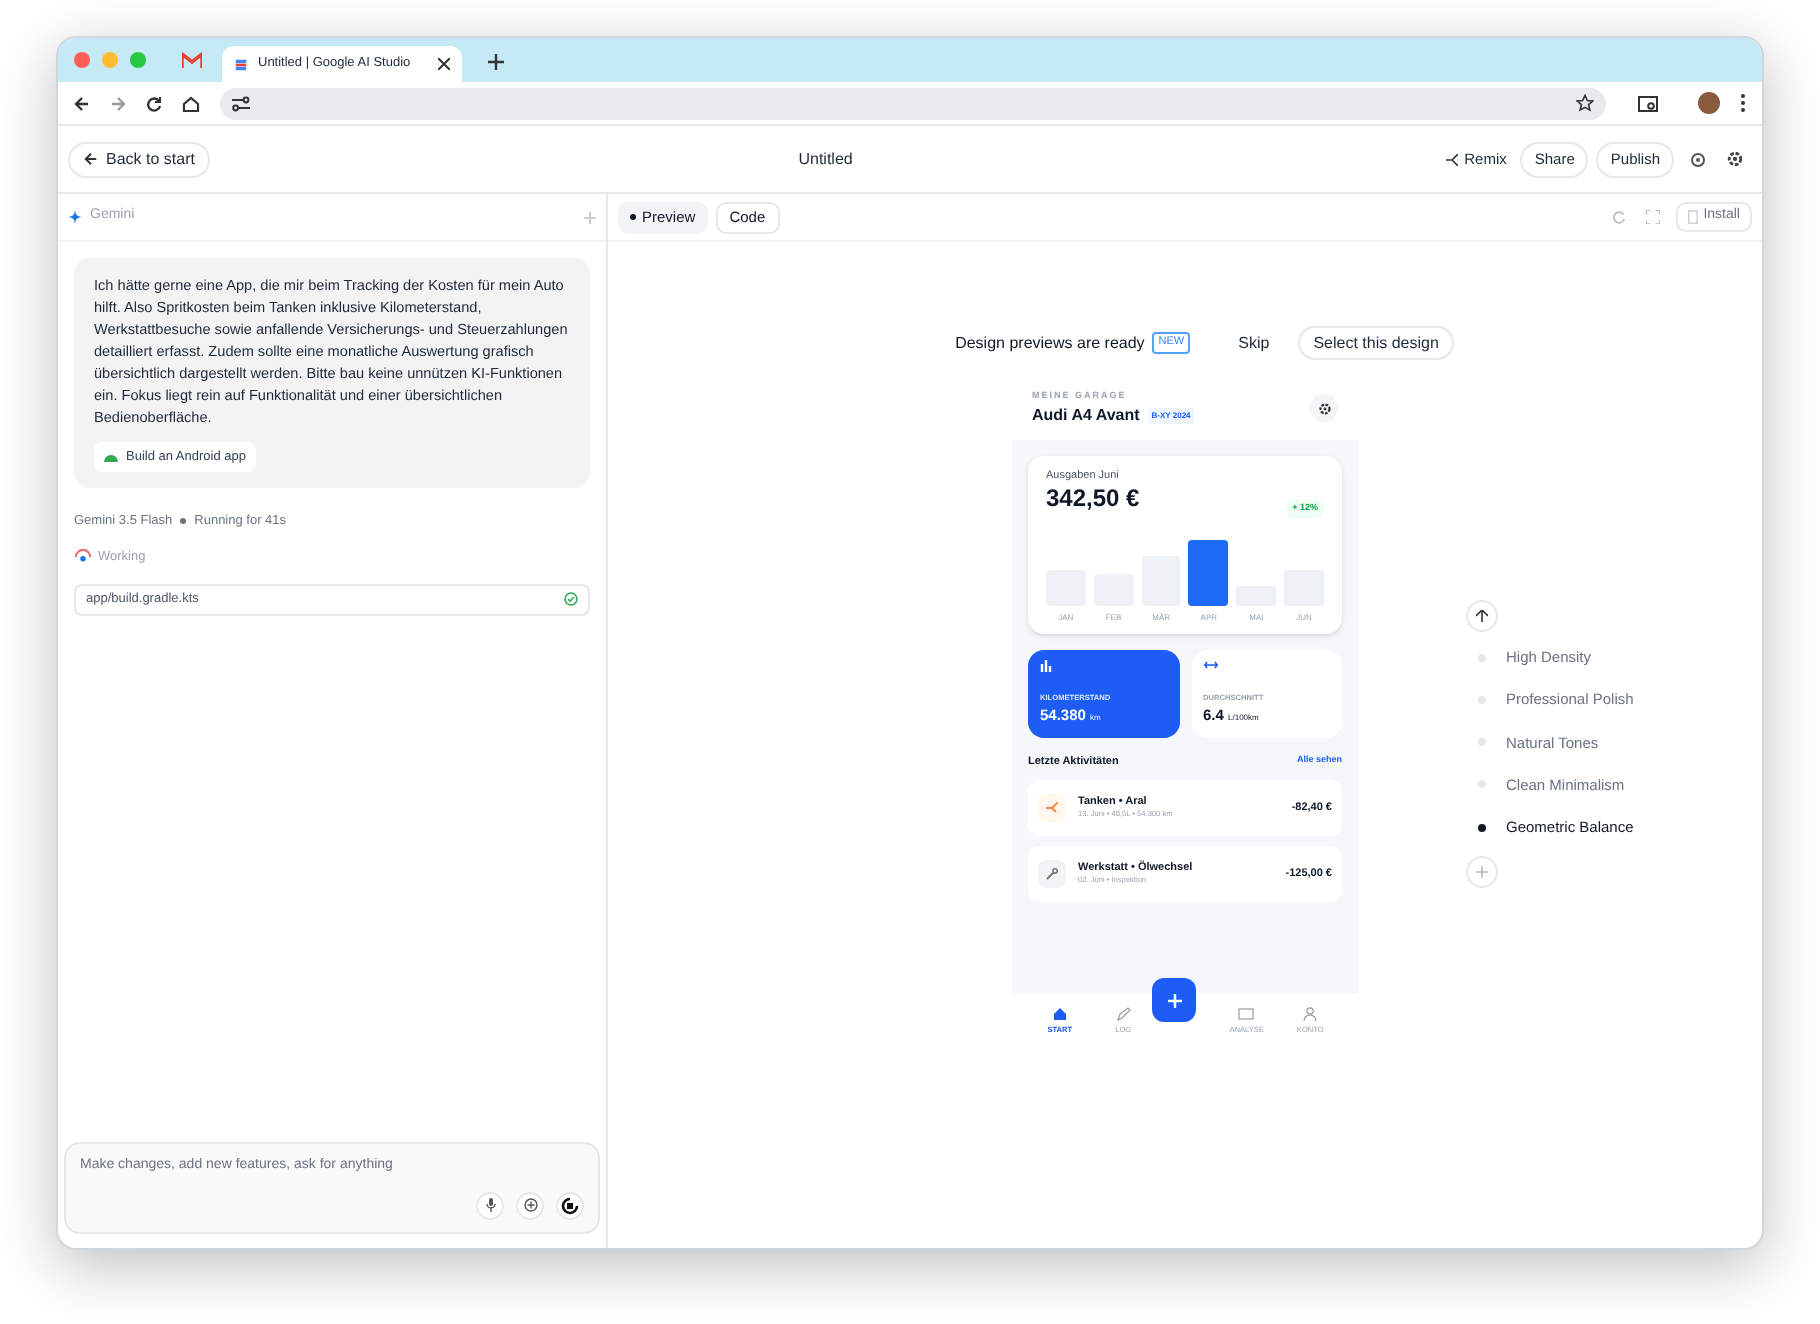  What do you see at coordinates (1086, 415) in the screenshot?
I see `car-name: Audi A4 Avant` at bounding box center [1086, 415].